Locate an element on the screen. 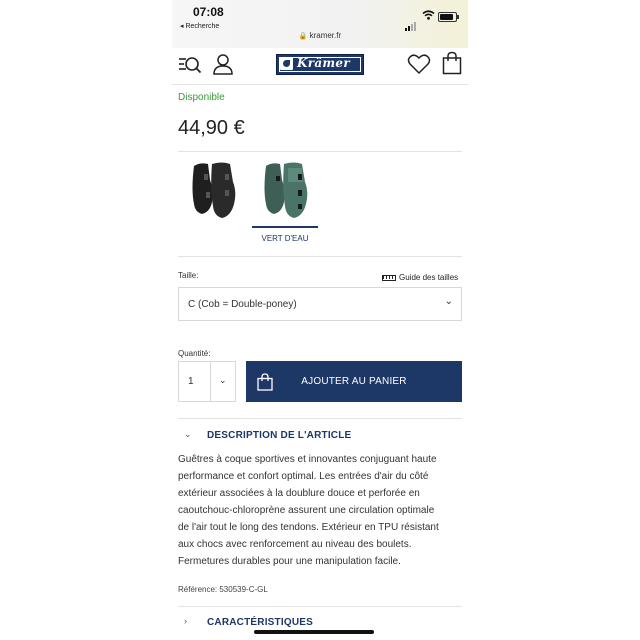  add-to-cart-button: AJOUTER AU PANIER is located at coordinates (354, 381).